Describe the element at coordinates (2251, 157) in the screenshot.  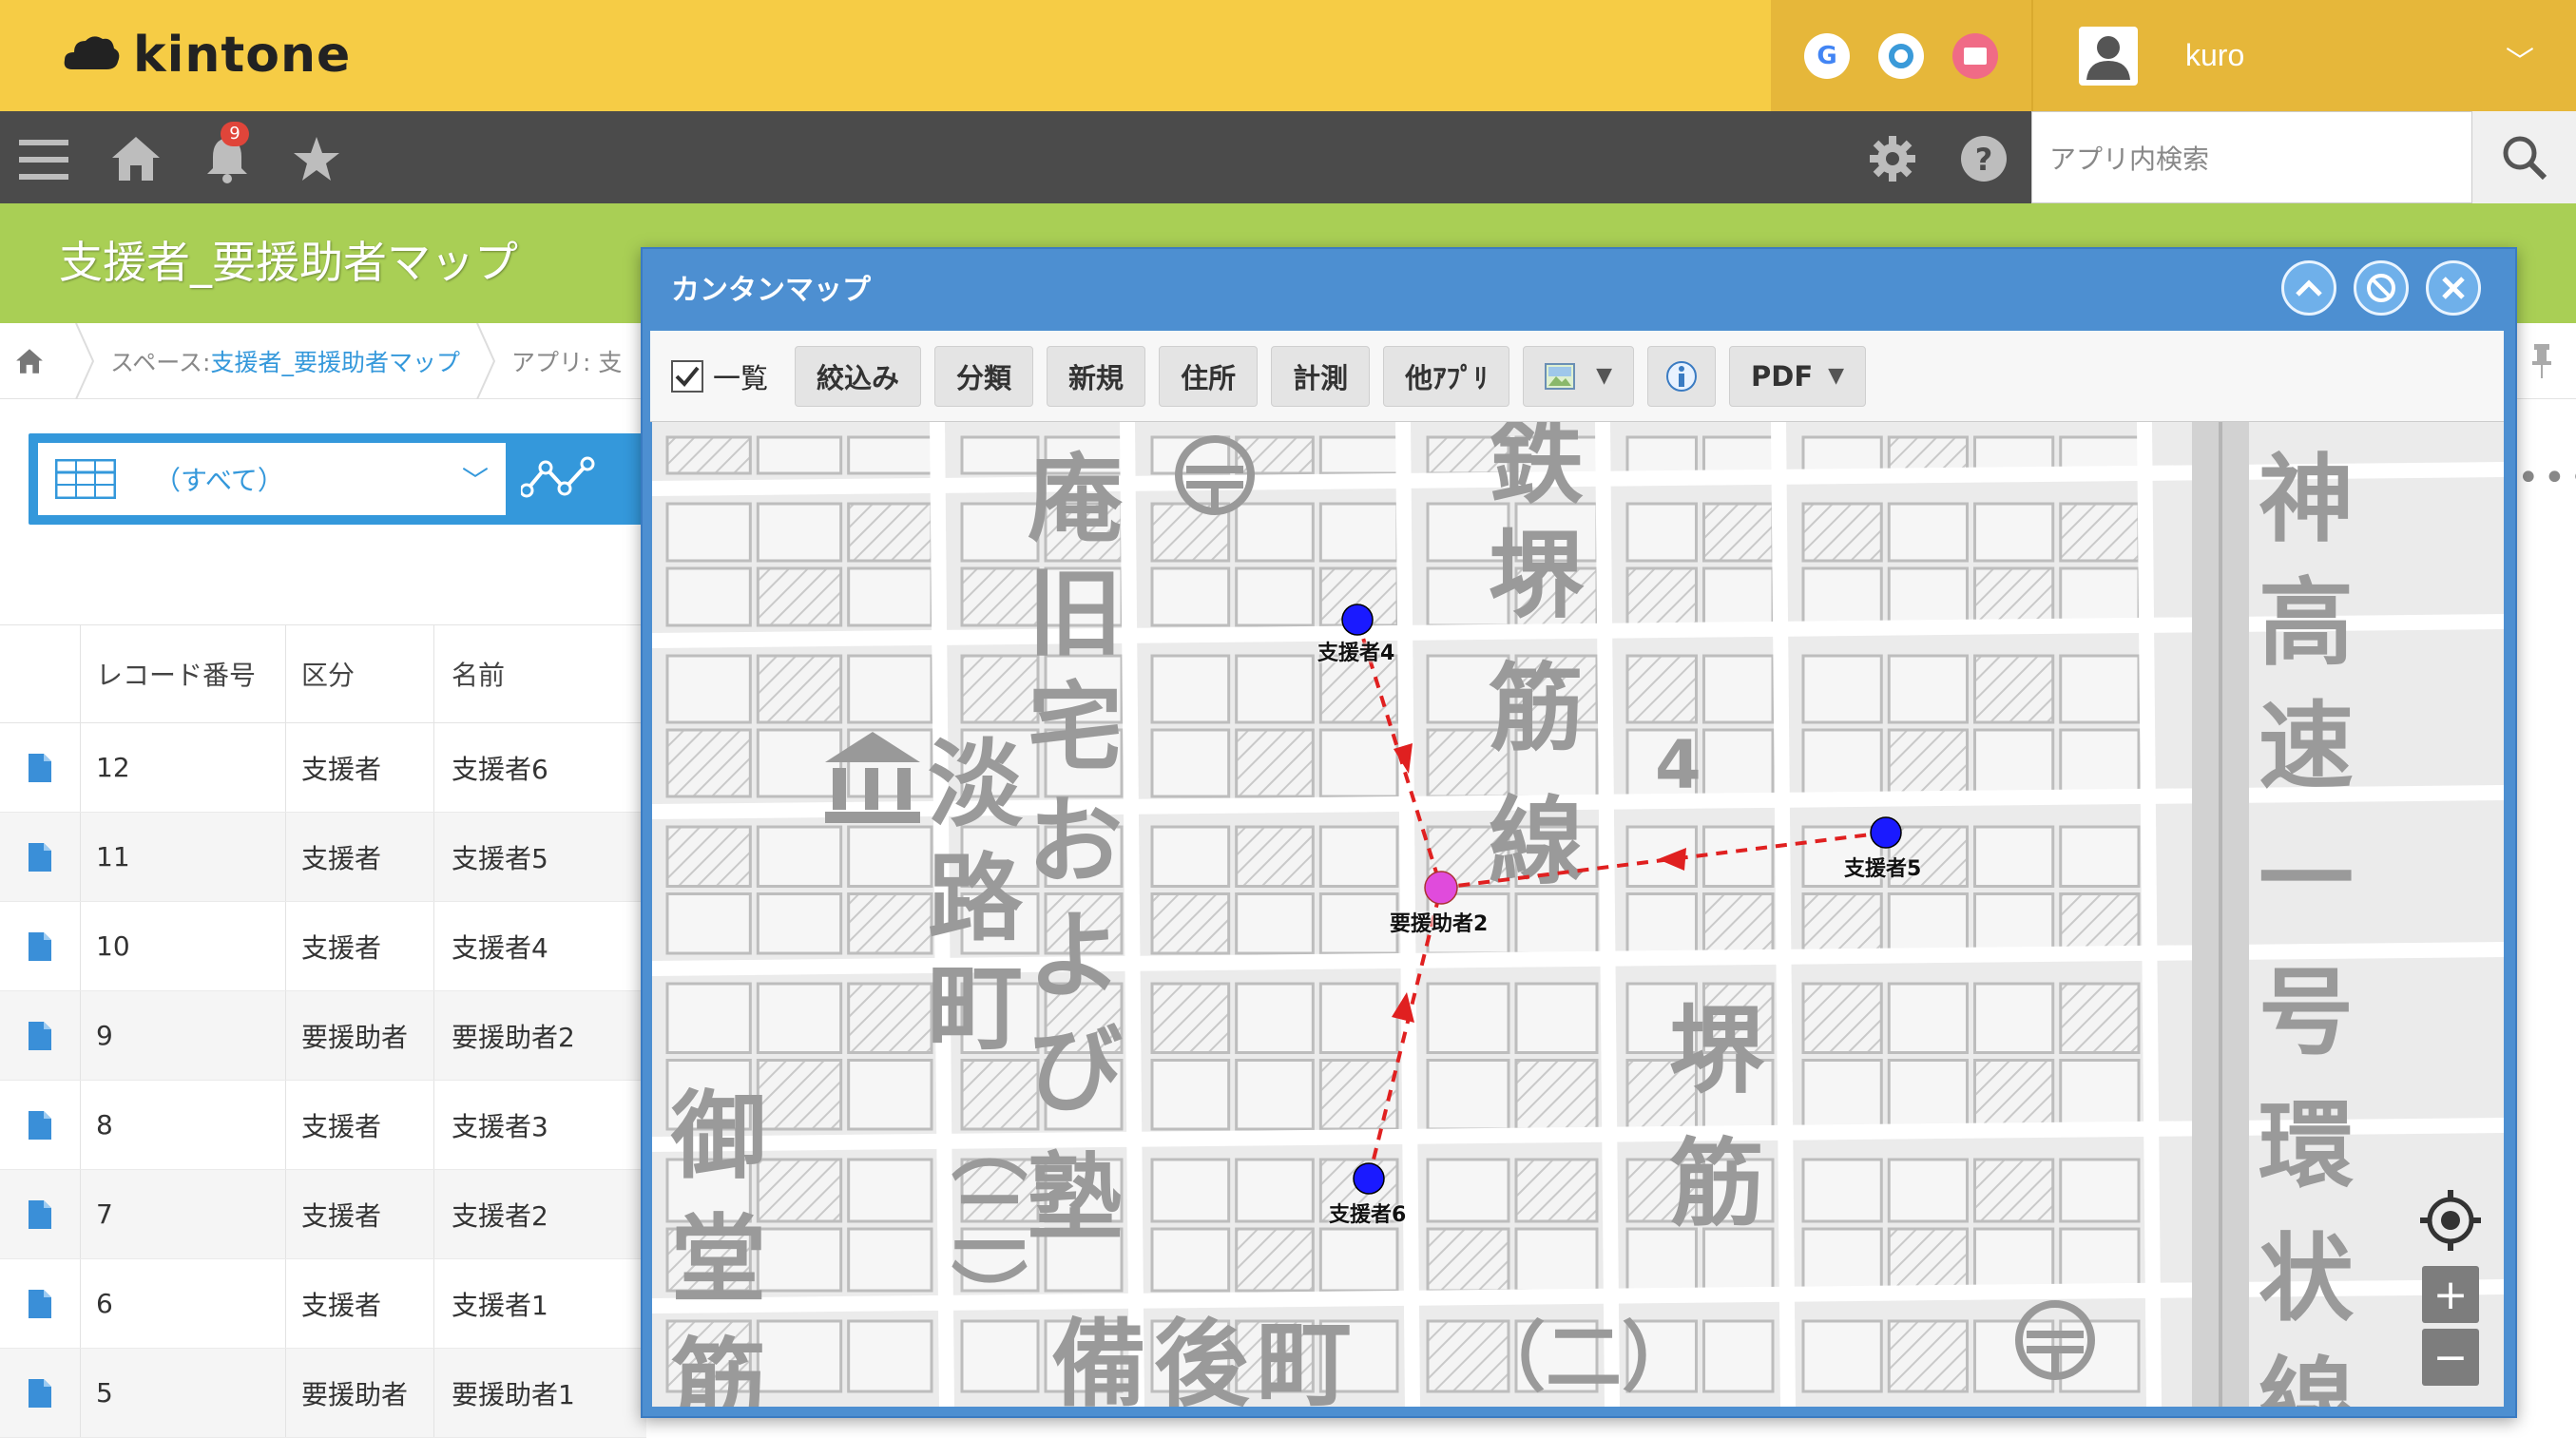
I see `app-search-input: アプリ内検索` at that location.